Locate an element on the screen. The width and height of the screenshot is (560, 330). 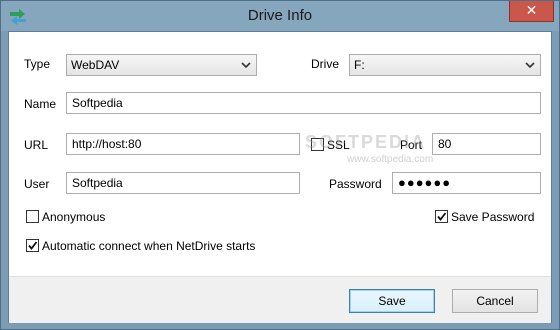
anonymous-checkbox is located at coordinates (32, 216).